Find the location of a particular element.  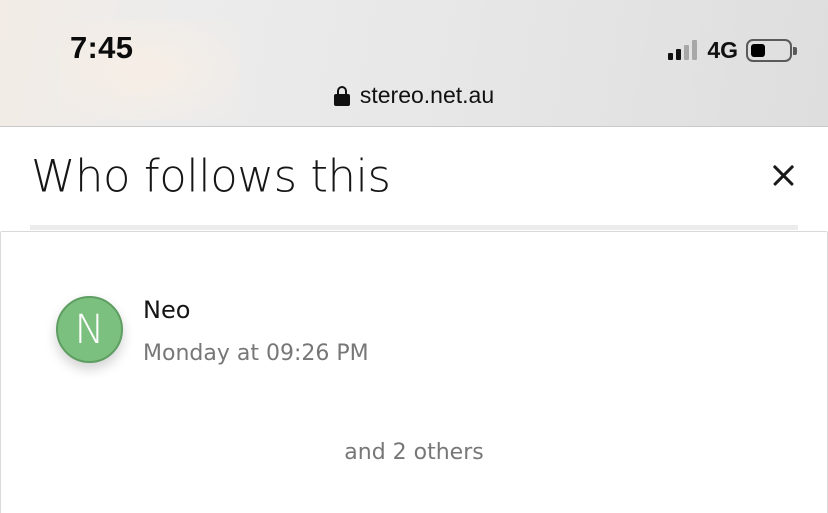

close-icon is located at coordinates (784, 176).